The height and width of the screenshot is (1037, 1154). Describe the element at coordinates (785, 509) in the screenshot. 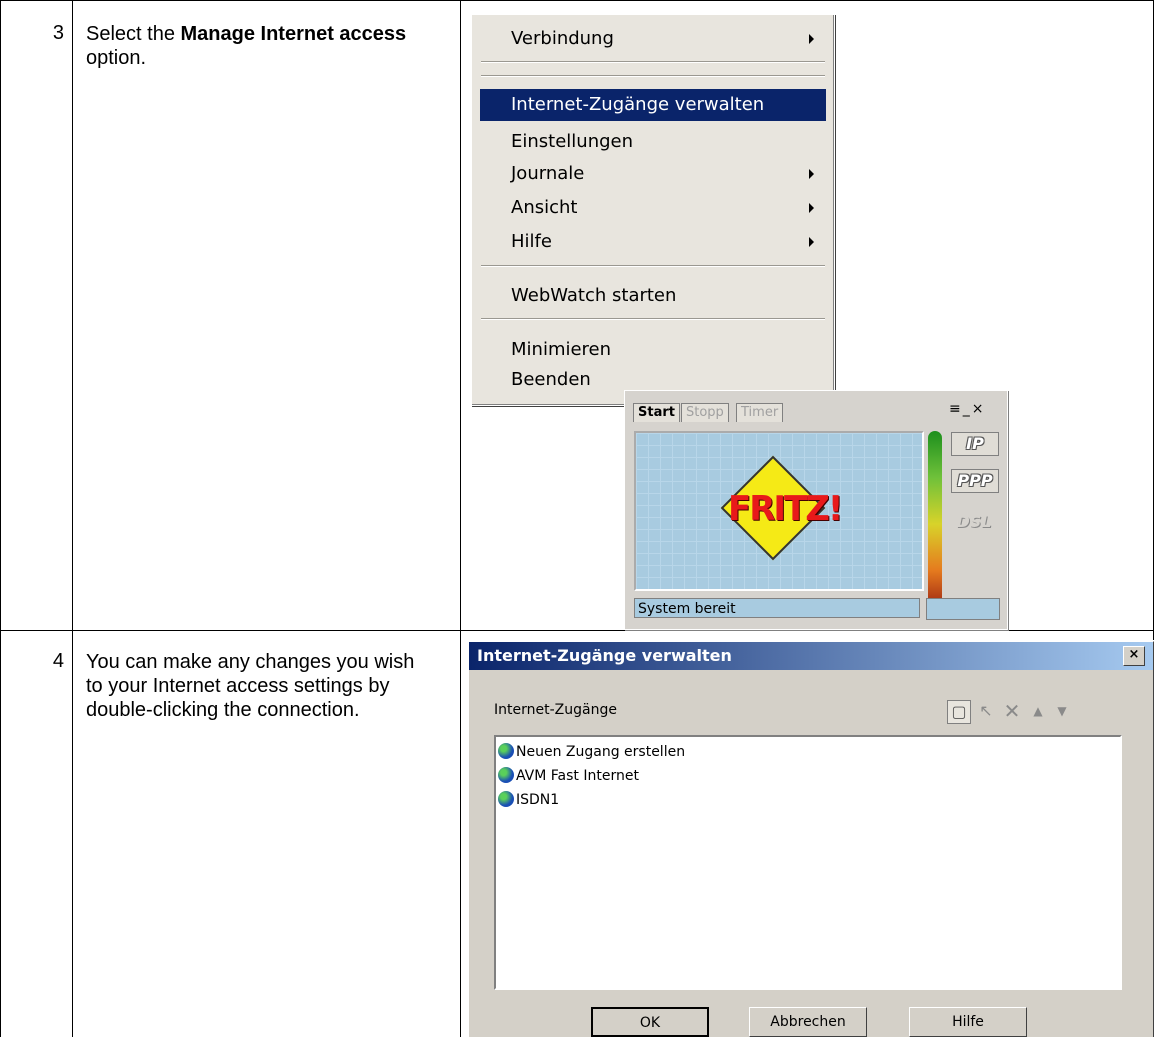

I see `fritz-logo: FRITZ!` at that location.